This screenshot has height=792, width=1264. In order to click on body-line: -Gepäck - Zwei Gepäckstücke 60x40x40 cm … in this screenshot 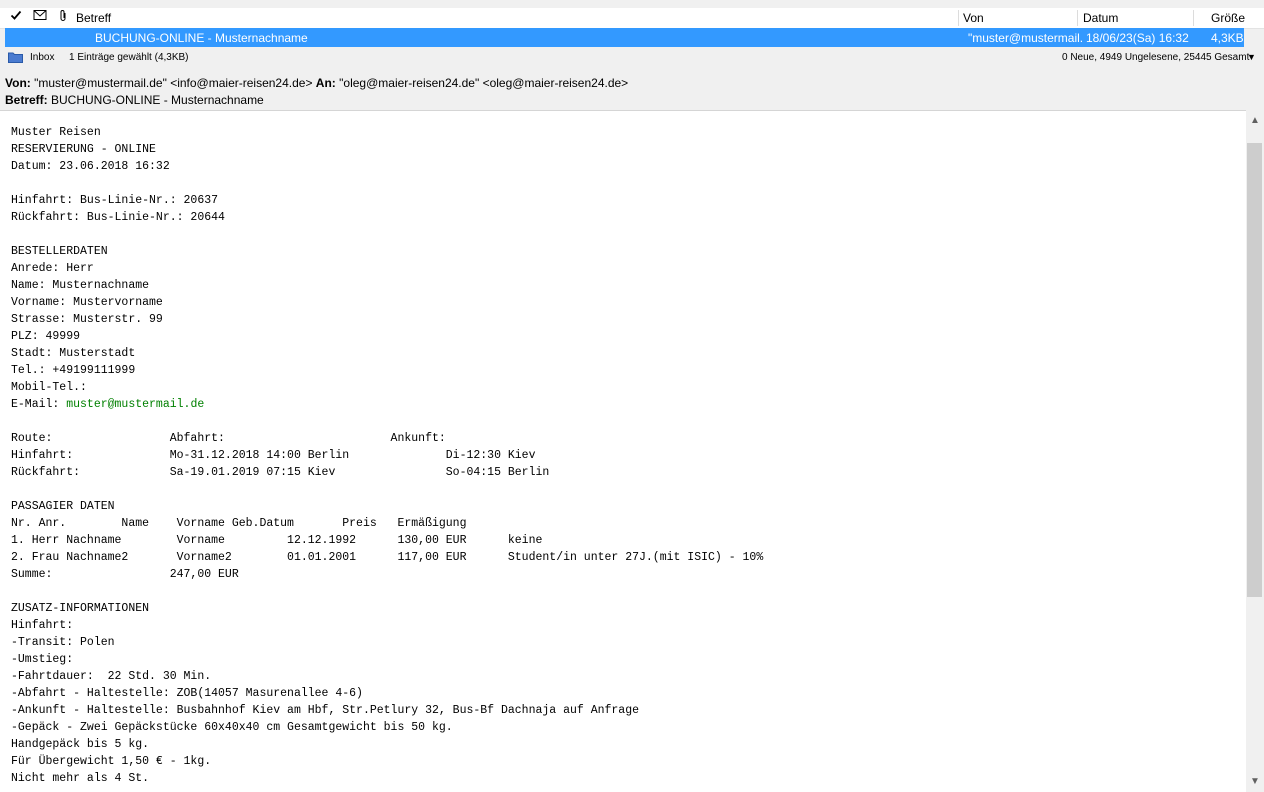, I will do `click(232, 727)`.